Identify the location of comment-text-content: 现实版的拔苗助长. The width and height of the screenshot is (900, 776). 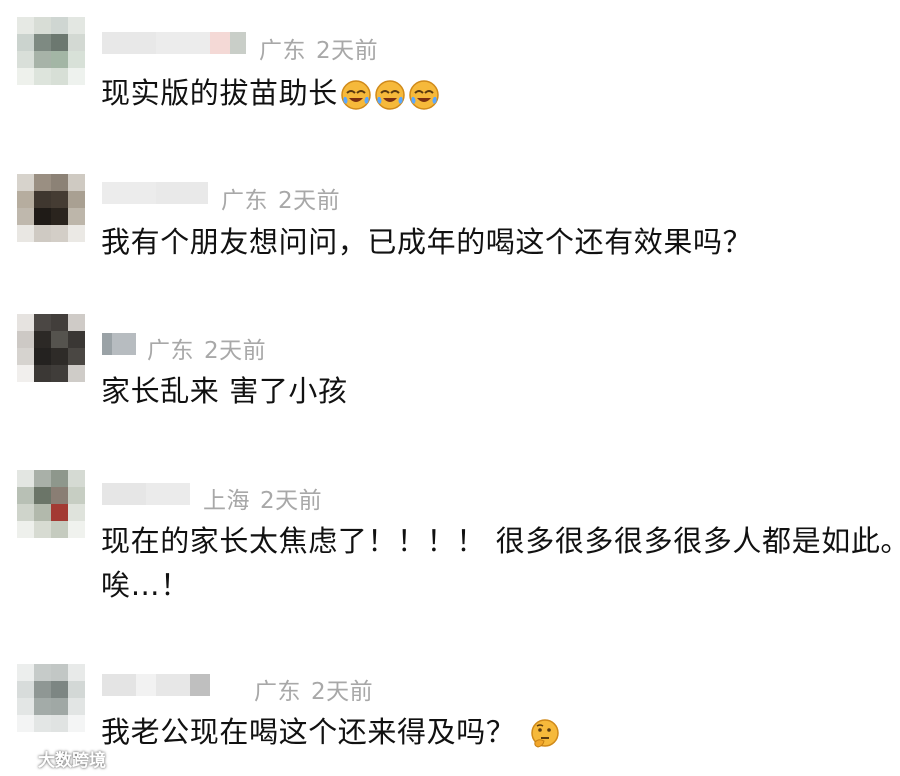
(219, 93).